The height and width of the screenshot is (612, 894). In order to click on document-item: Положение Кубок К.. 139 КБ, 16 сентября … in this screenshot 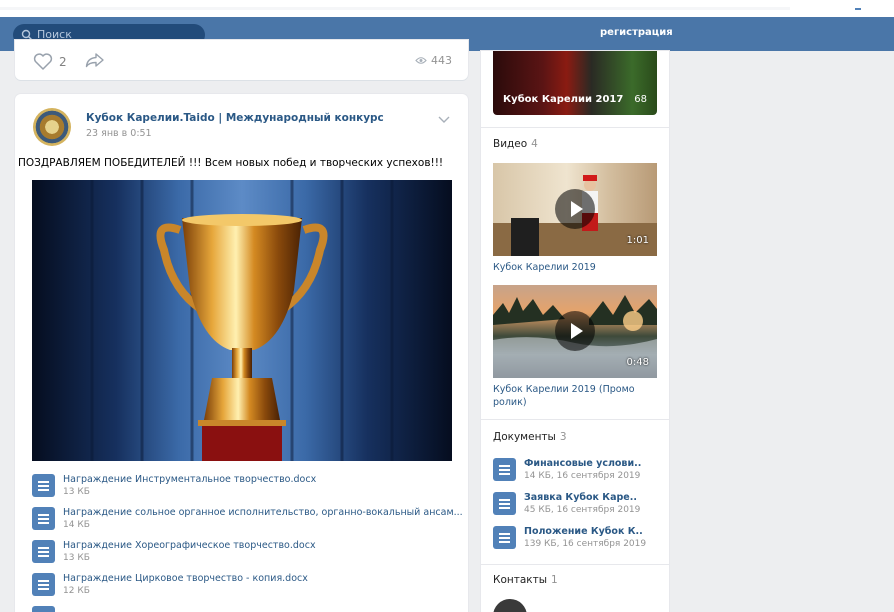, I will do `click(578, 541)`.